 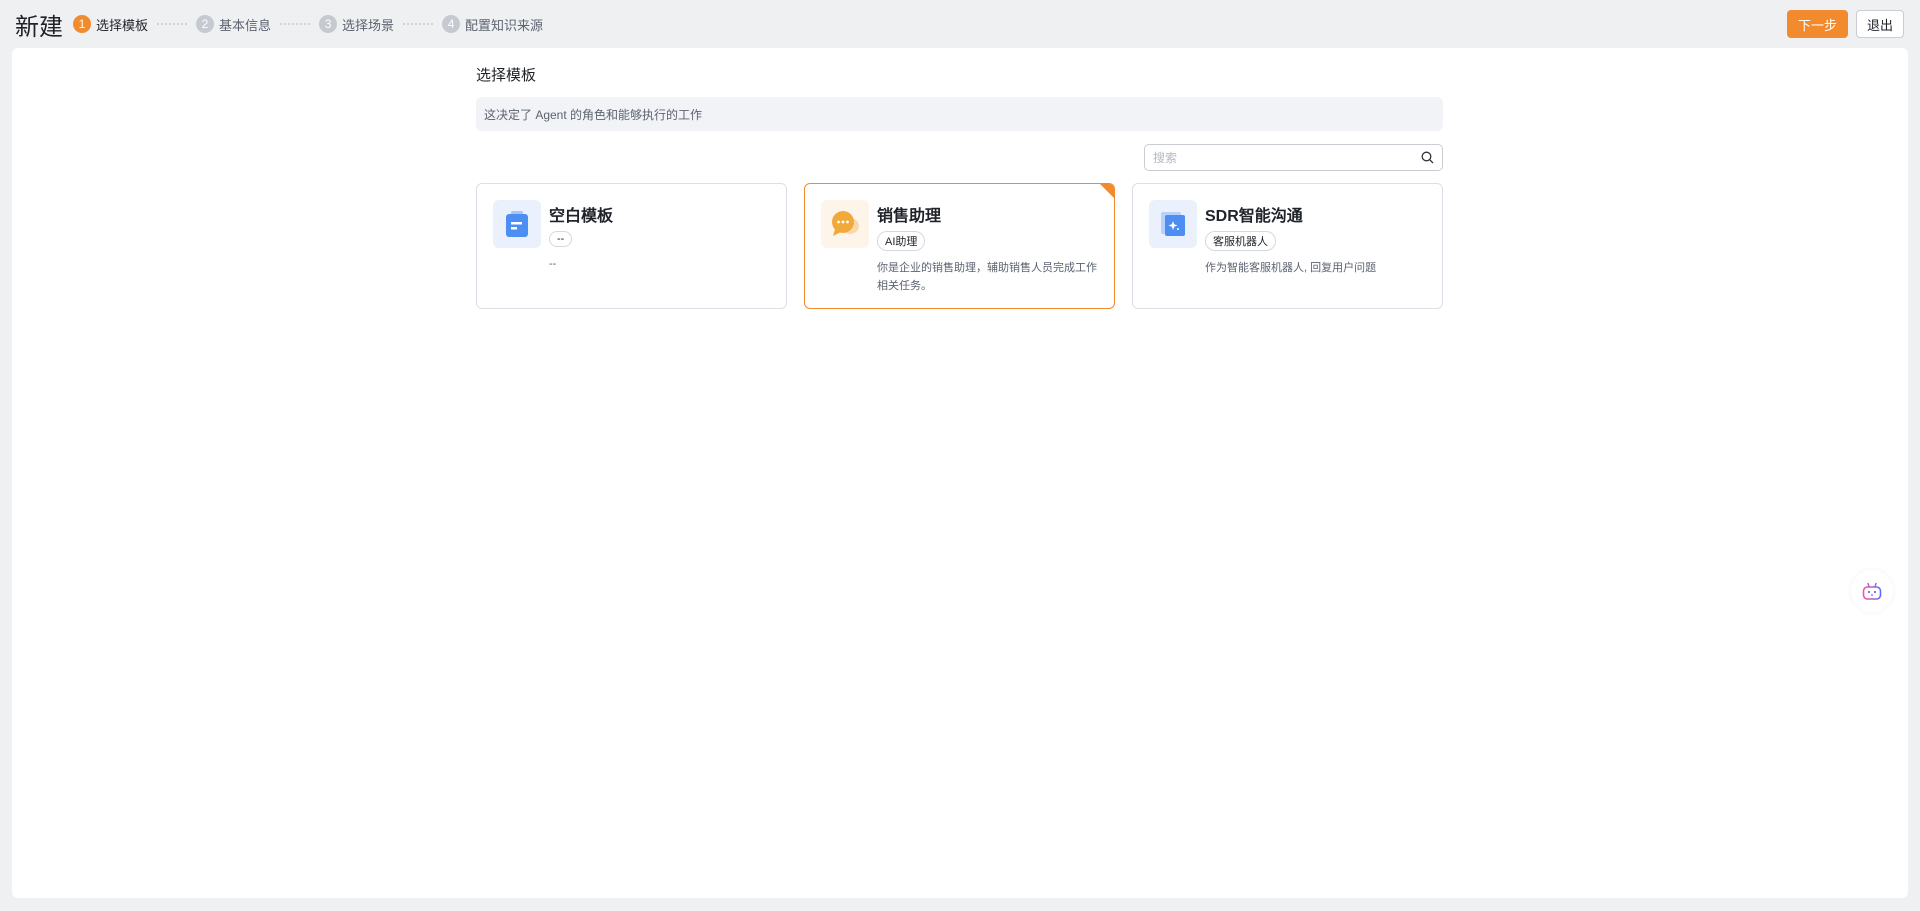 What do you see at coordinates (1817, 24) in the screenshot?
I see `next-step-button: 下一步` at bounding box center [1817, 24].